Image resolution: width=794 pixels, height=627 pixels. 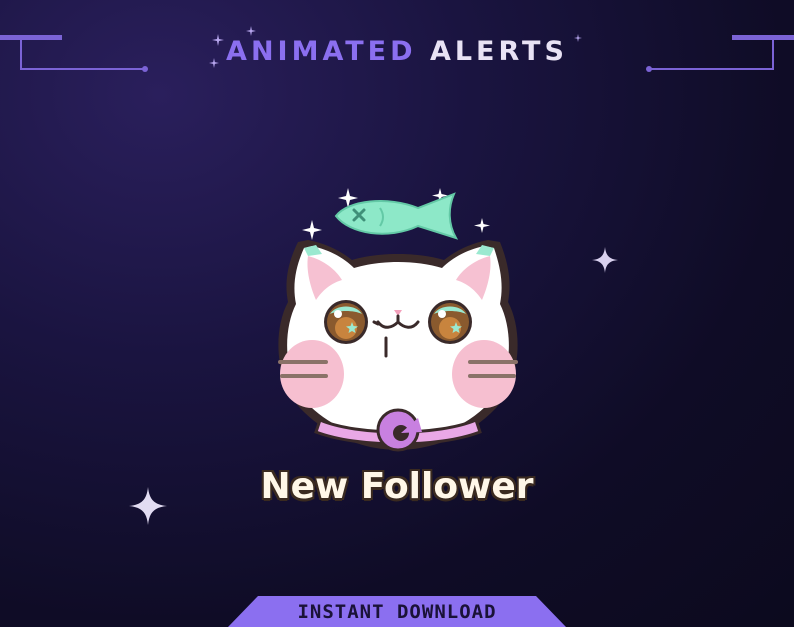 I want to click on header-title-word-alerts: ALERTS, so click(x=498, y=51).